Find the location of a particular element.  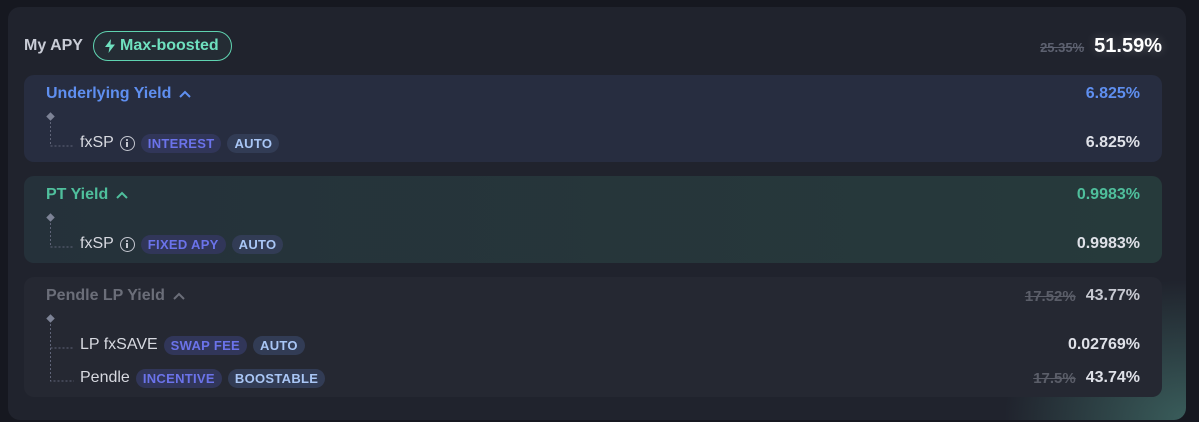

previous-section-value: 17.52% is located at coordinates (1050, 296).